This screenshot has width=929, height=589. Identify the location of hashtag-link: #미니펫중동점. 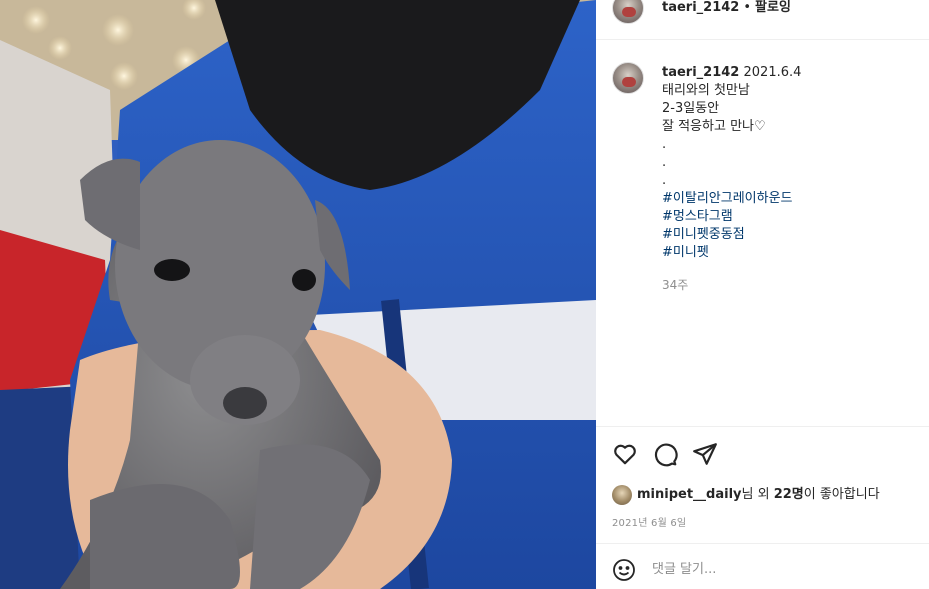
(789, 235).